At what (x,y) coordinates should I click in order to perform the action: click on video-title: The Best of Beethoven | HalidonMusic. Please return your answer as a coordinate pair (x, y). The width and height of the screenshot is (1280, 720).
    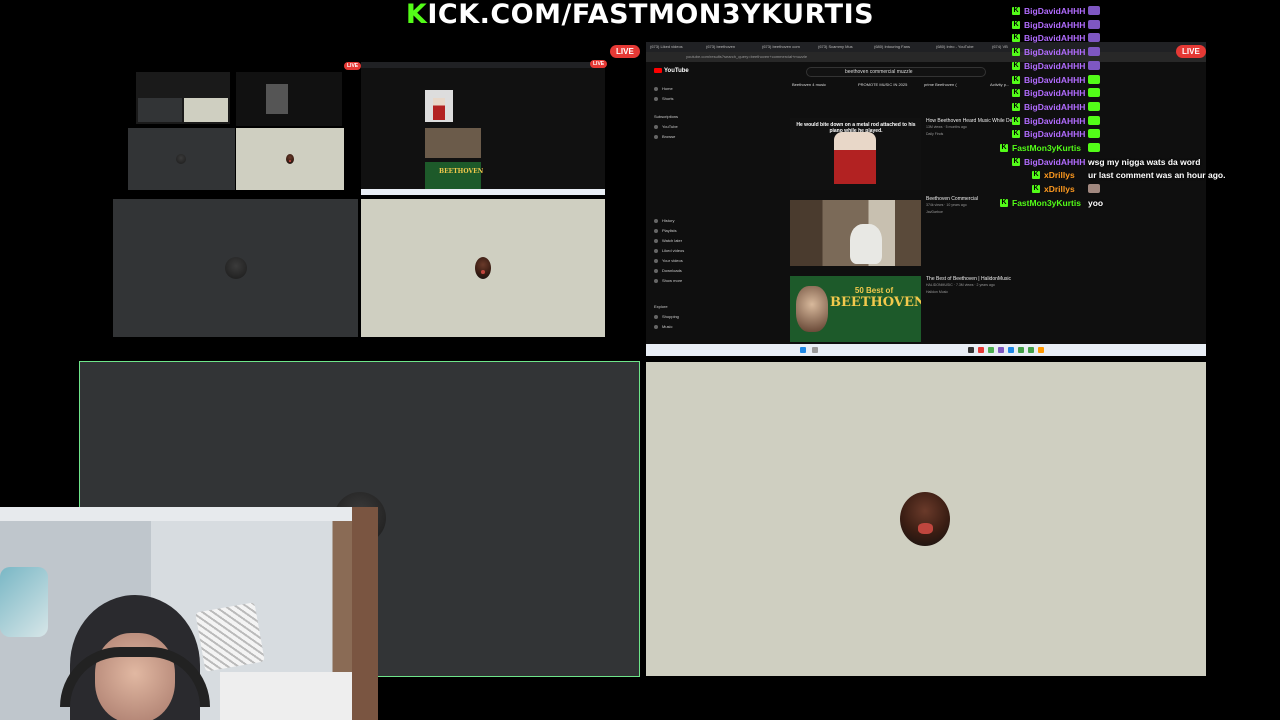
    Looking at the image, I should click on (968, 279).